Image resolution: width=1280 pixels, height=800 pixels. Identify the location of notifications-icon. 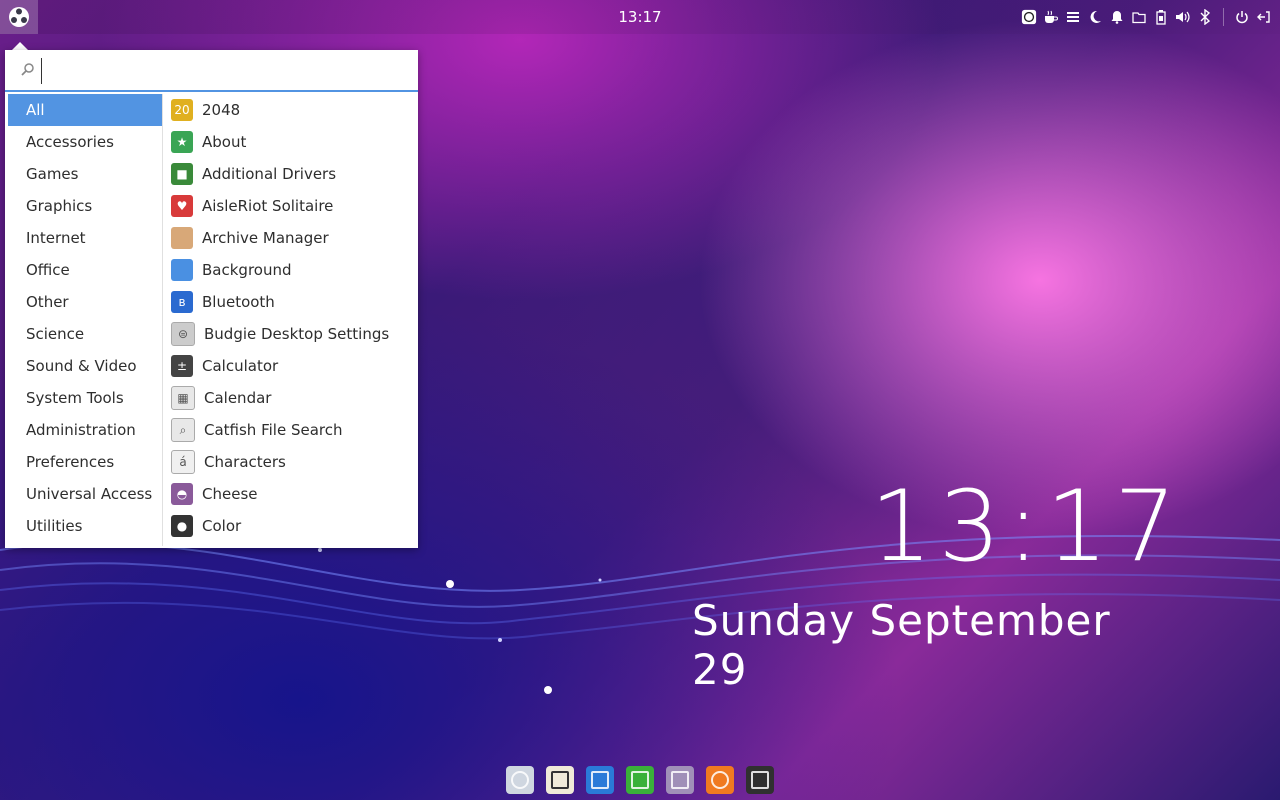
(1117, 17).